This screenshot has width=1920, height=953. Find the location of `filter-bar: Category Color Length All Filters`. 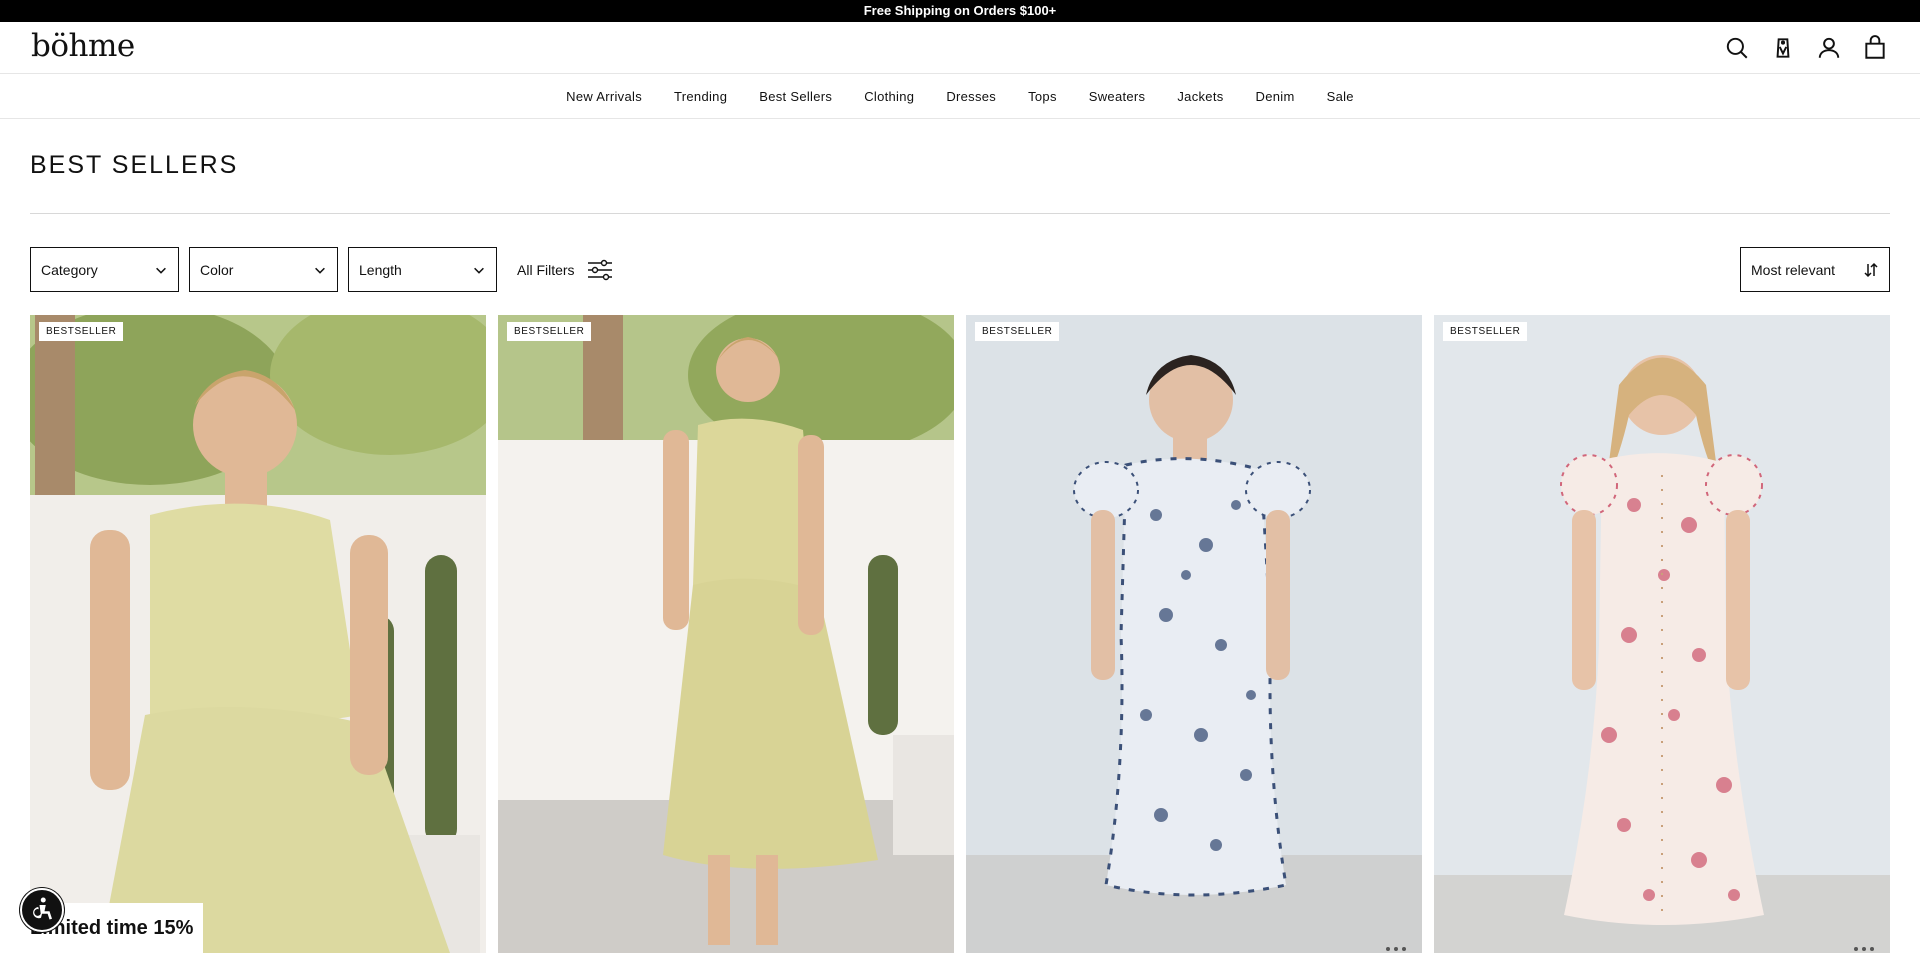

filter-bar: Category Color Length All Filters is located at coordinates (321, 269).